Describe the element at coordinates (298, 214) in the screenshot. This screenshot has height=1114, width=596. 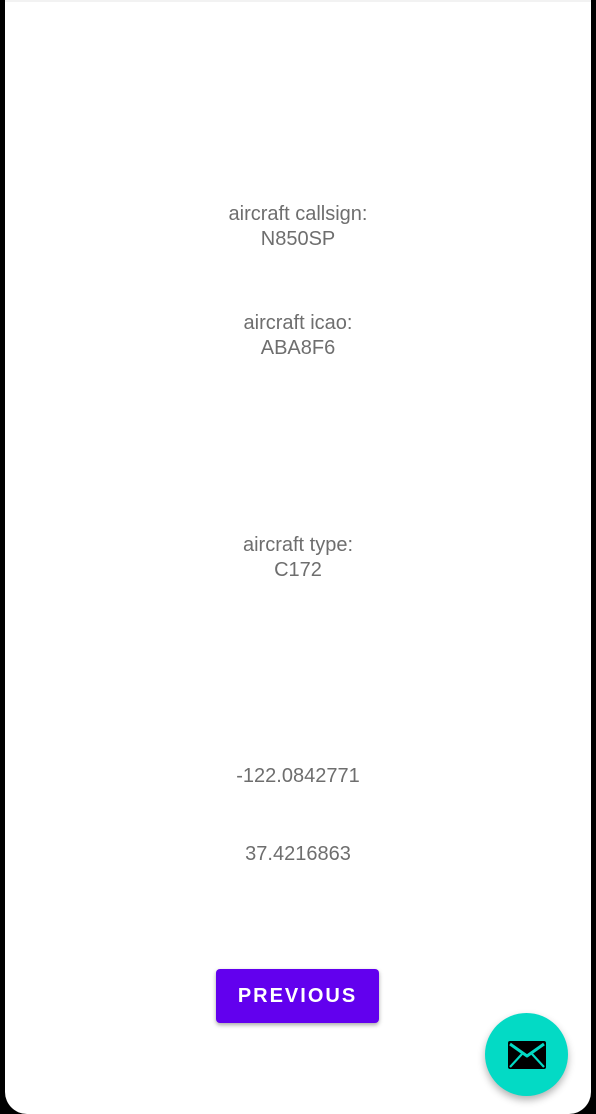
I see `callsign-label: aircraft callsign:` at that location.